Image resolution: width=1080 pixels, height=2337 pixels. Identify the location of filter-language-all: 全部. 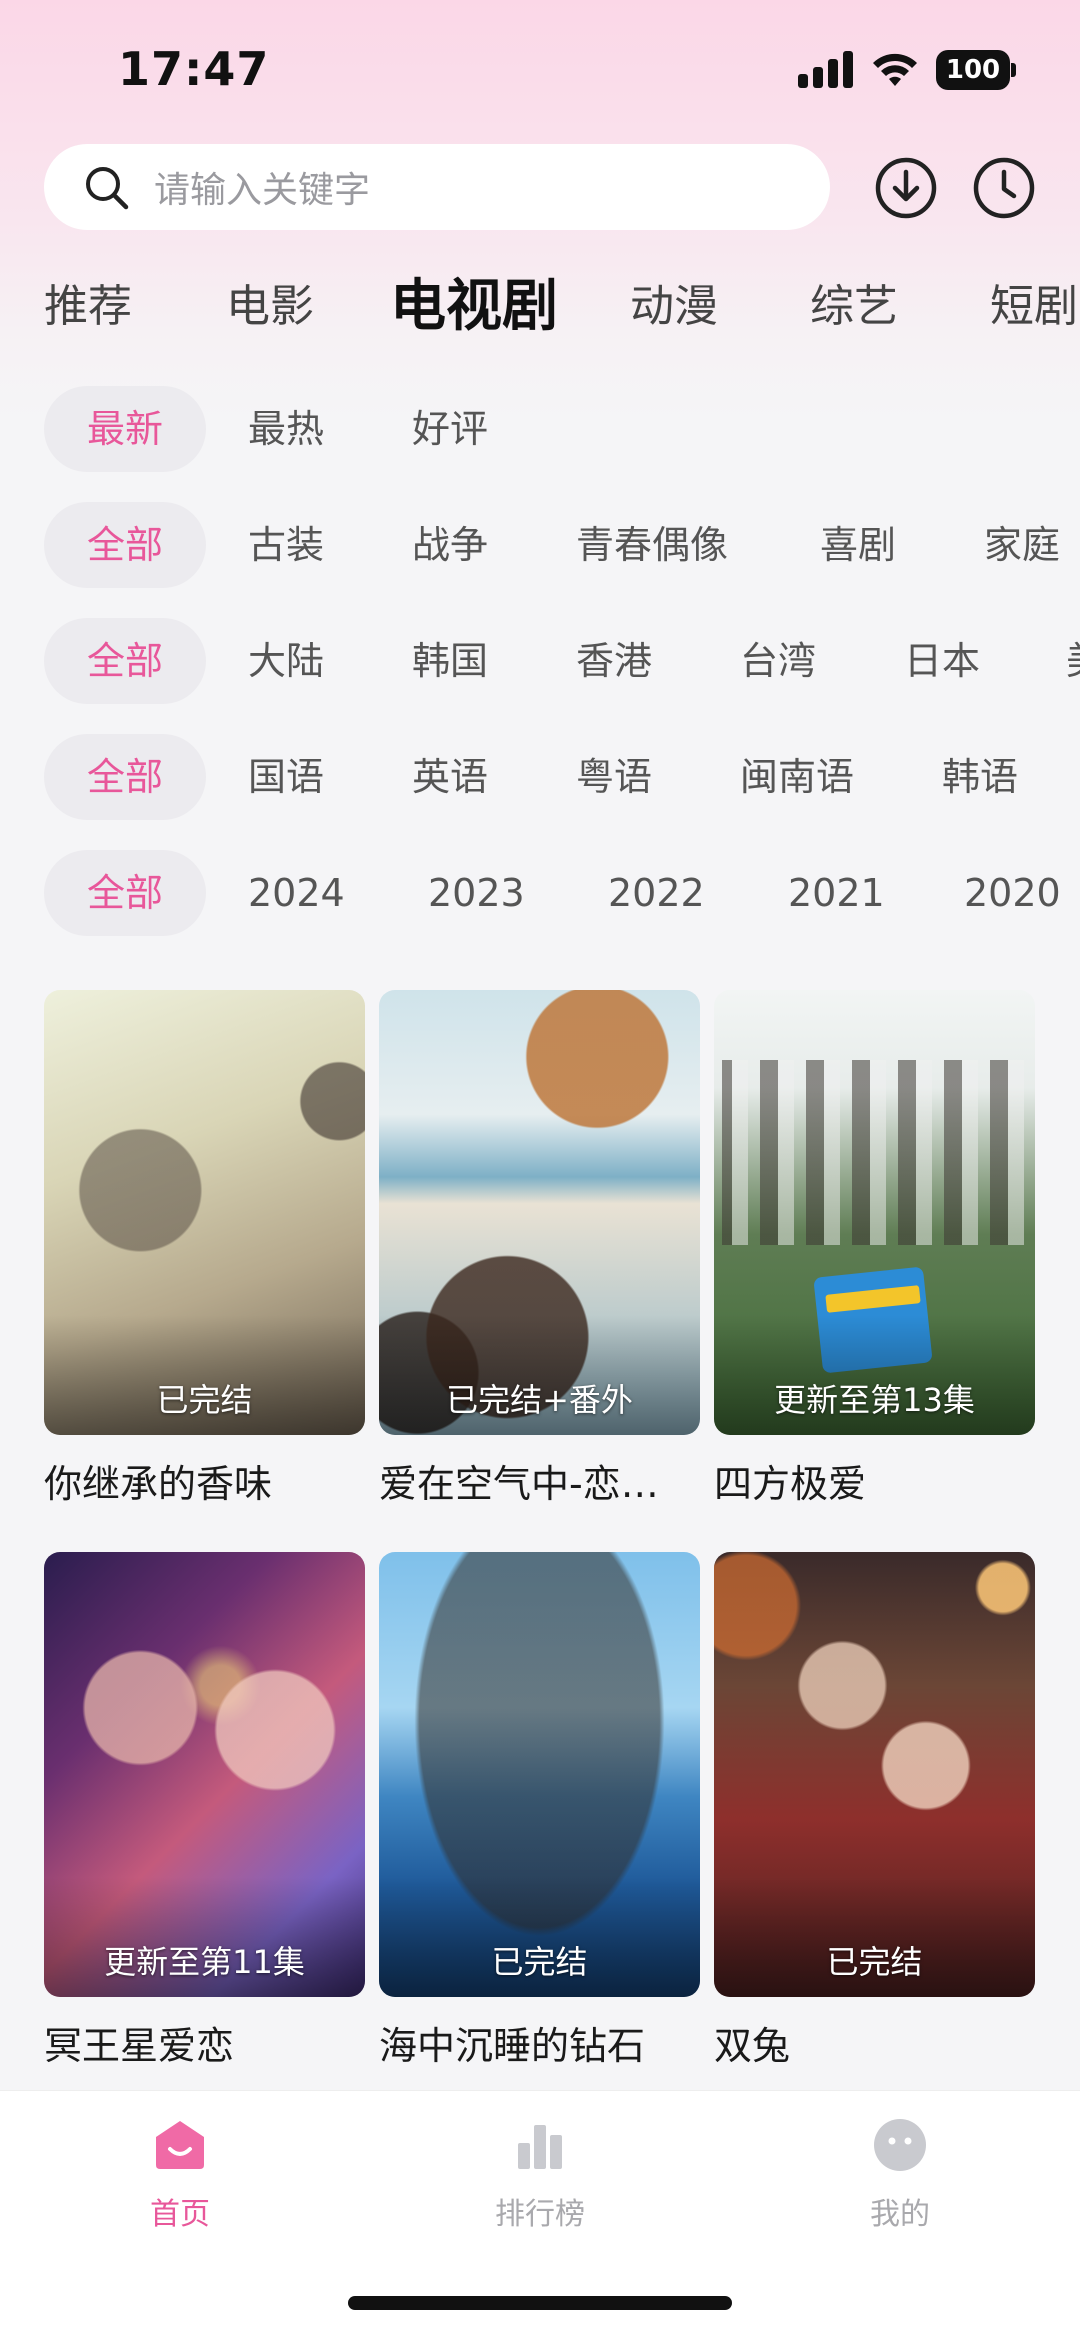
(125, 777).